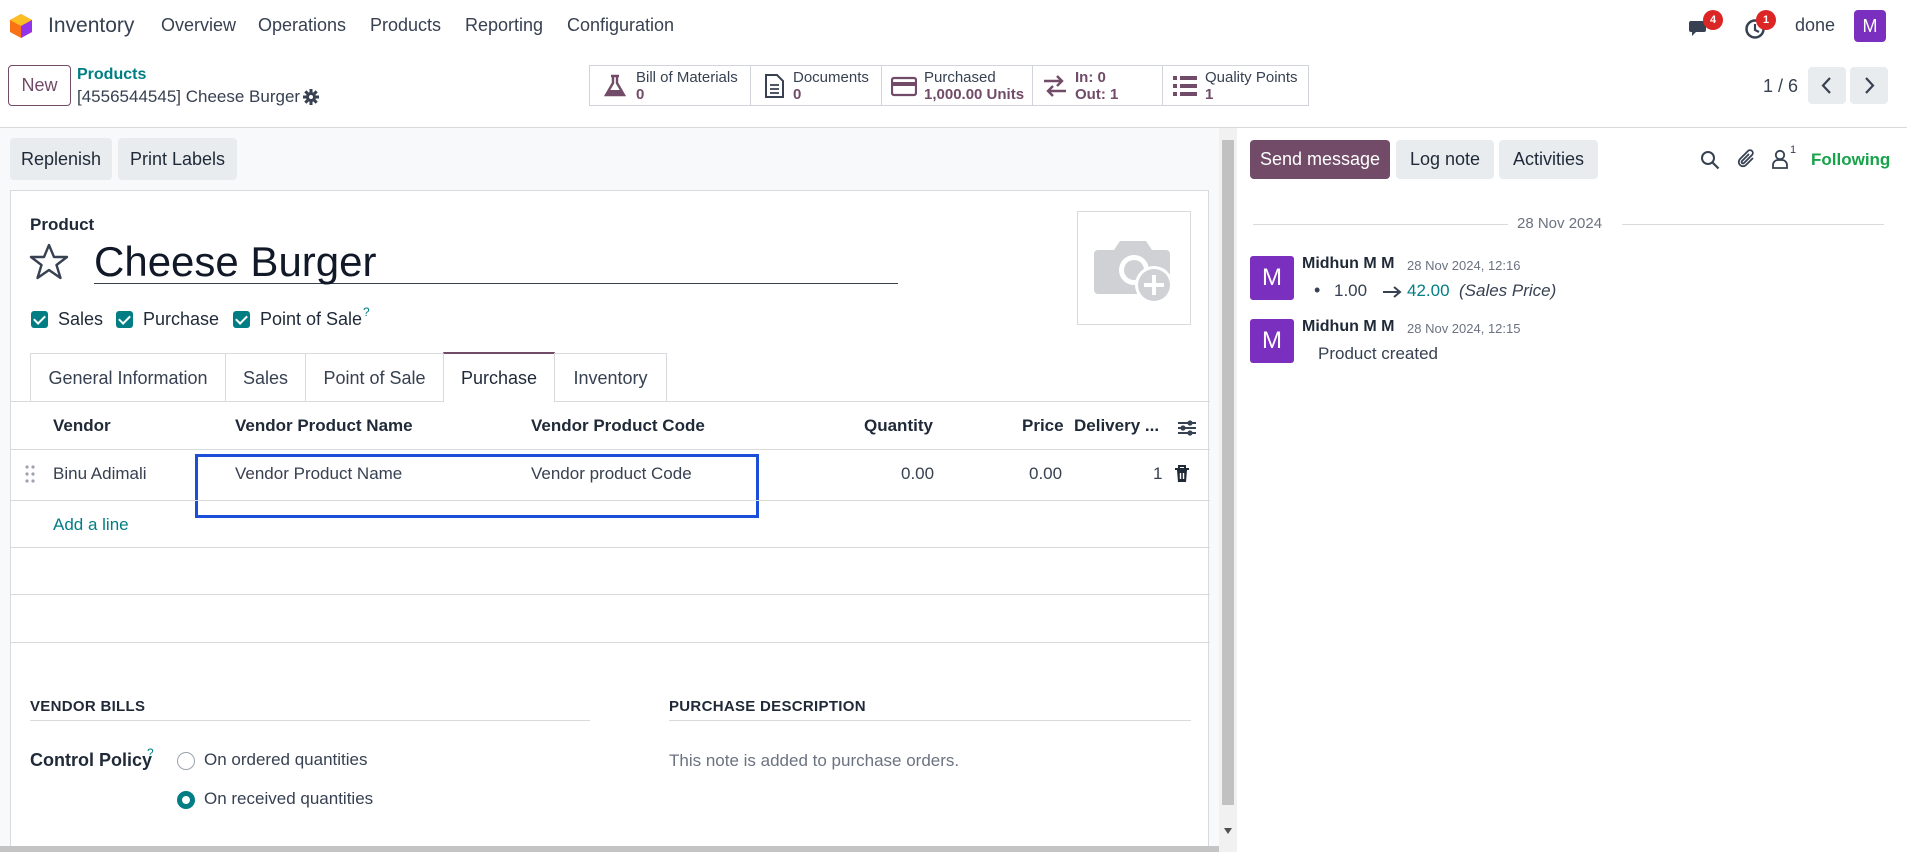 Image resolution: width=1907 pixels, height=852 pixels. I want to click on radio-ordered-quantities-label: On ordered quantities, so click(286, 760).